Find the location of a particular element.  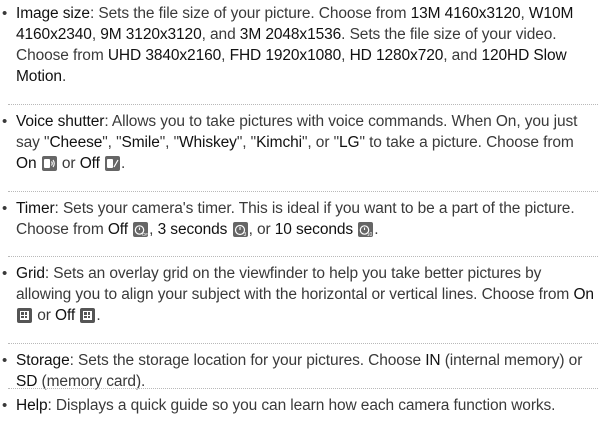

svg-text: 3 is located at coordinates (244, 234).